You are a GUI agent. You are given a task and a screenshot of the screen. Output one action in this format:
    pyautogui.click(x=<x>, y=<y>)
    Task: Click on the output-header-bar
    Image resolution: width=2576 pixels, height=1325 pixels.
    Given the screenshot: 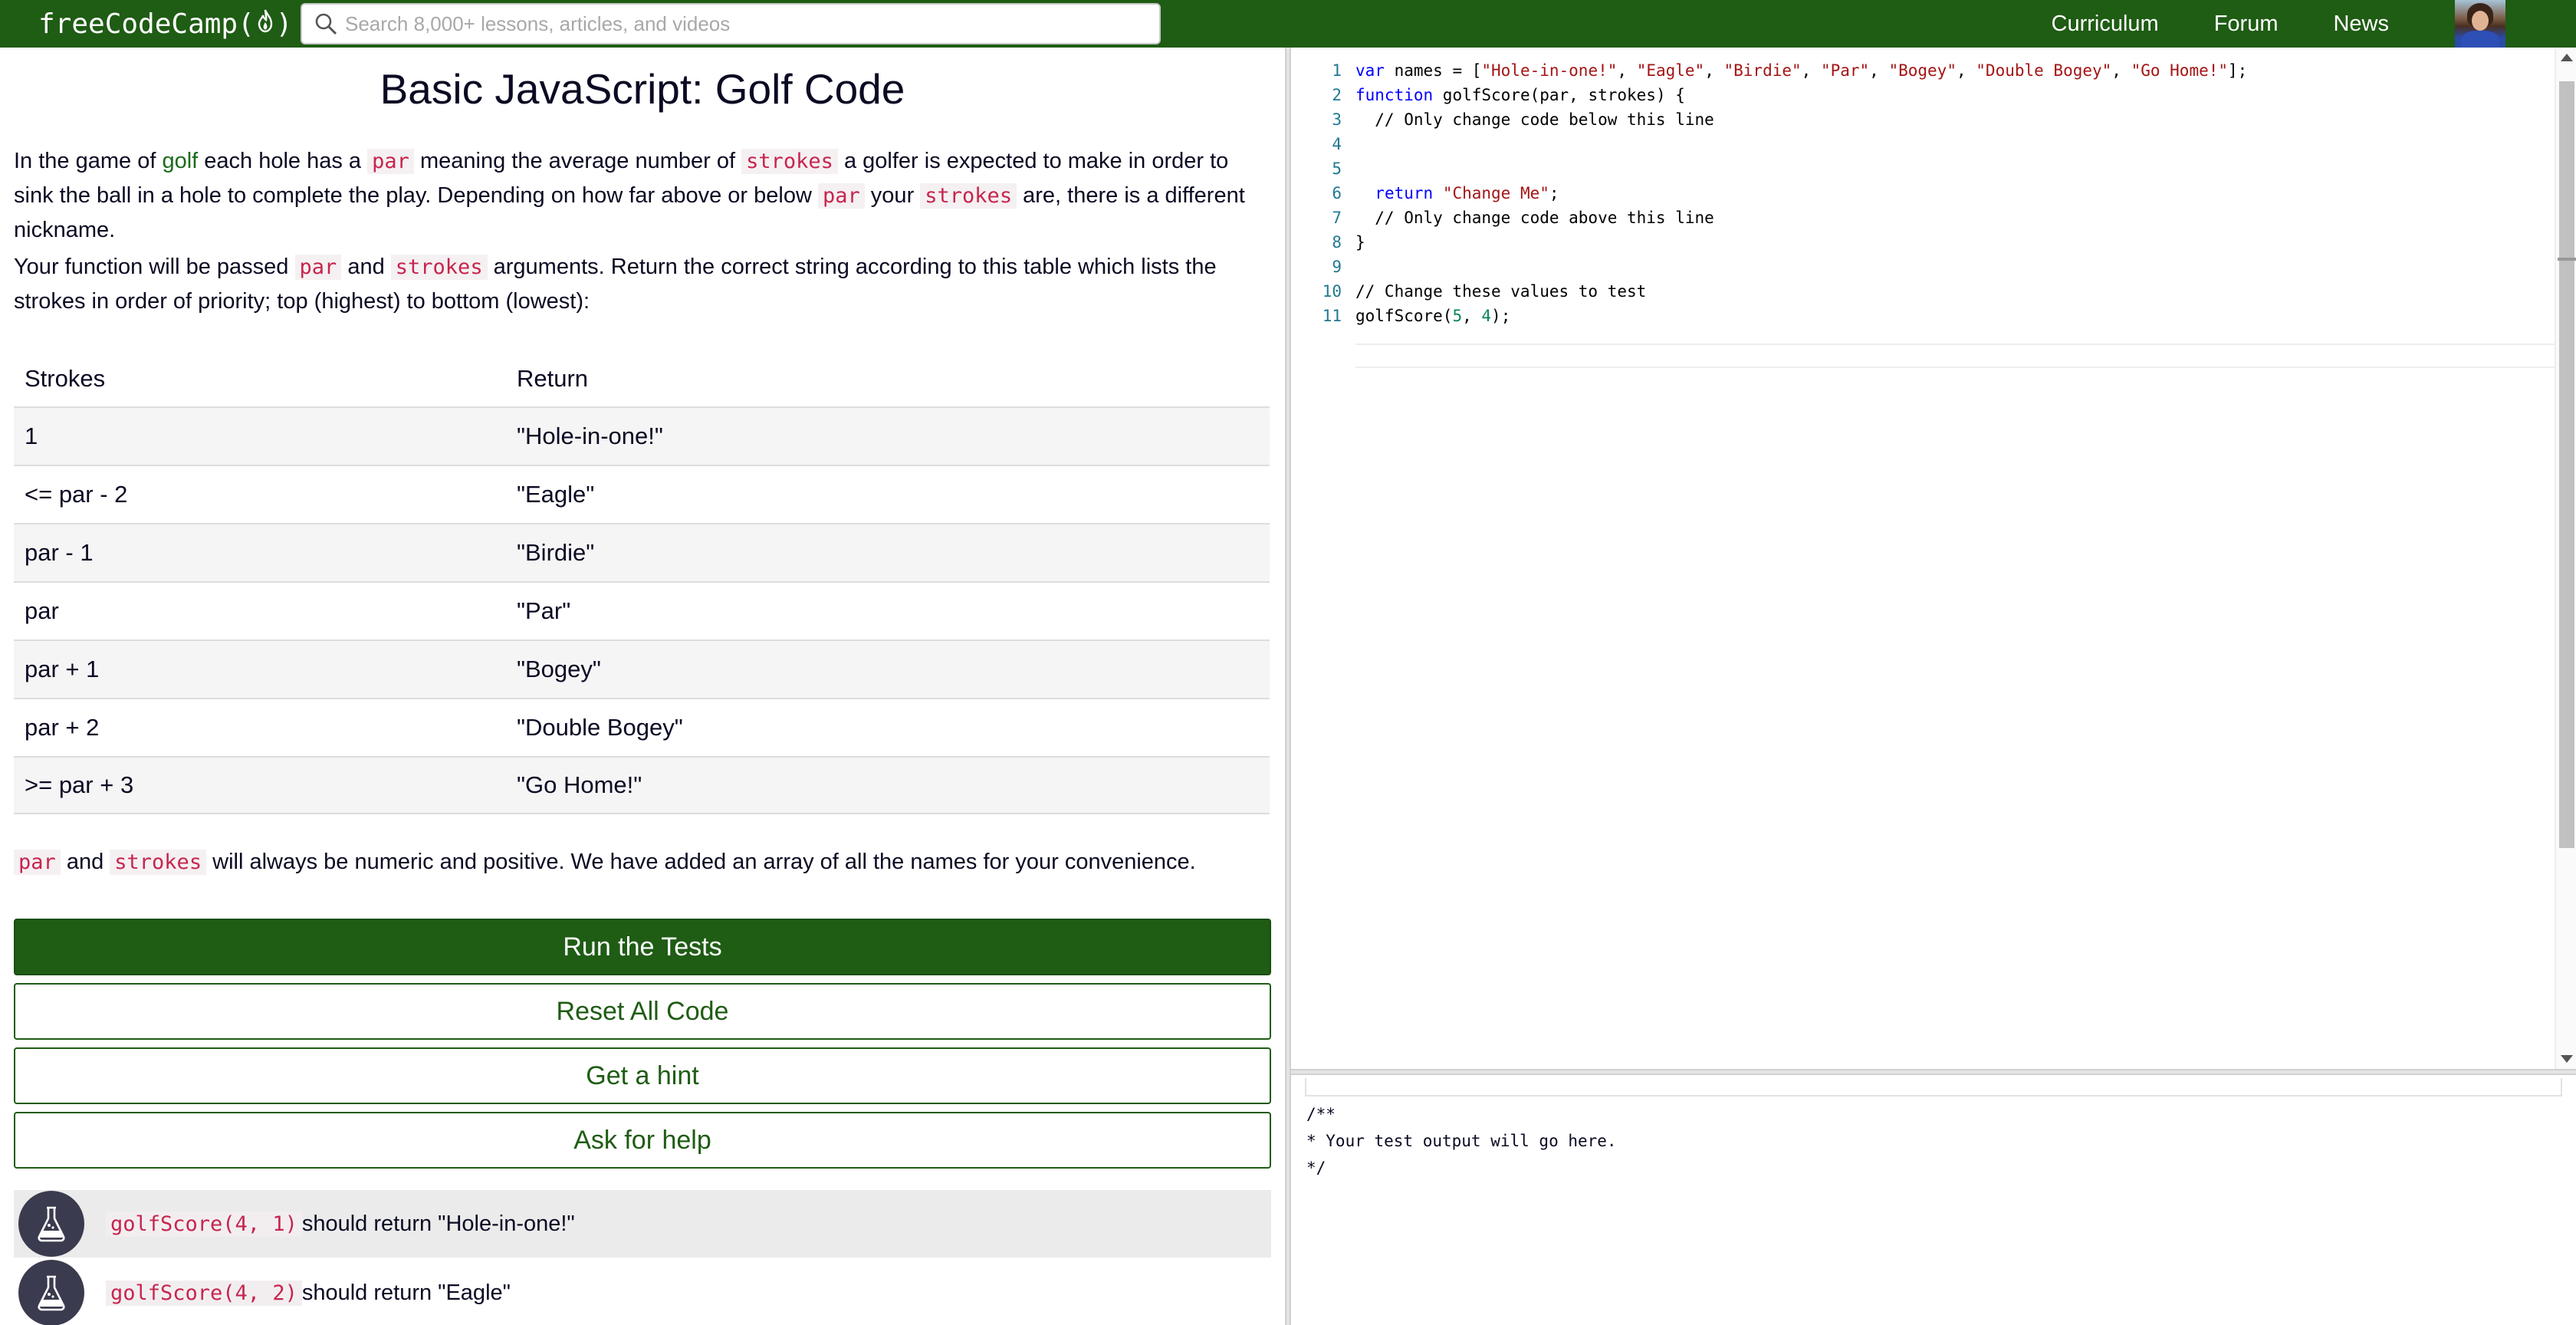 What is the action you would take?
    pyautogui.click(x=1934, y=1087)
    